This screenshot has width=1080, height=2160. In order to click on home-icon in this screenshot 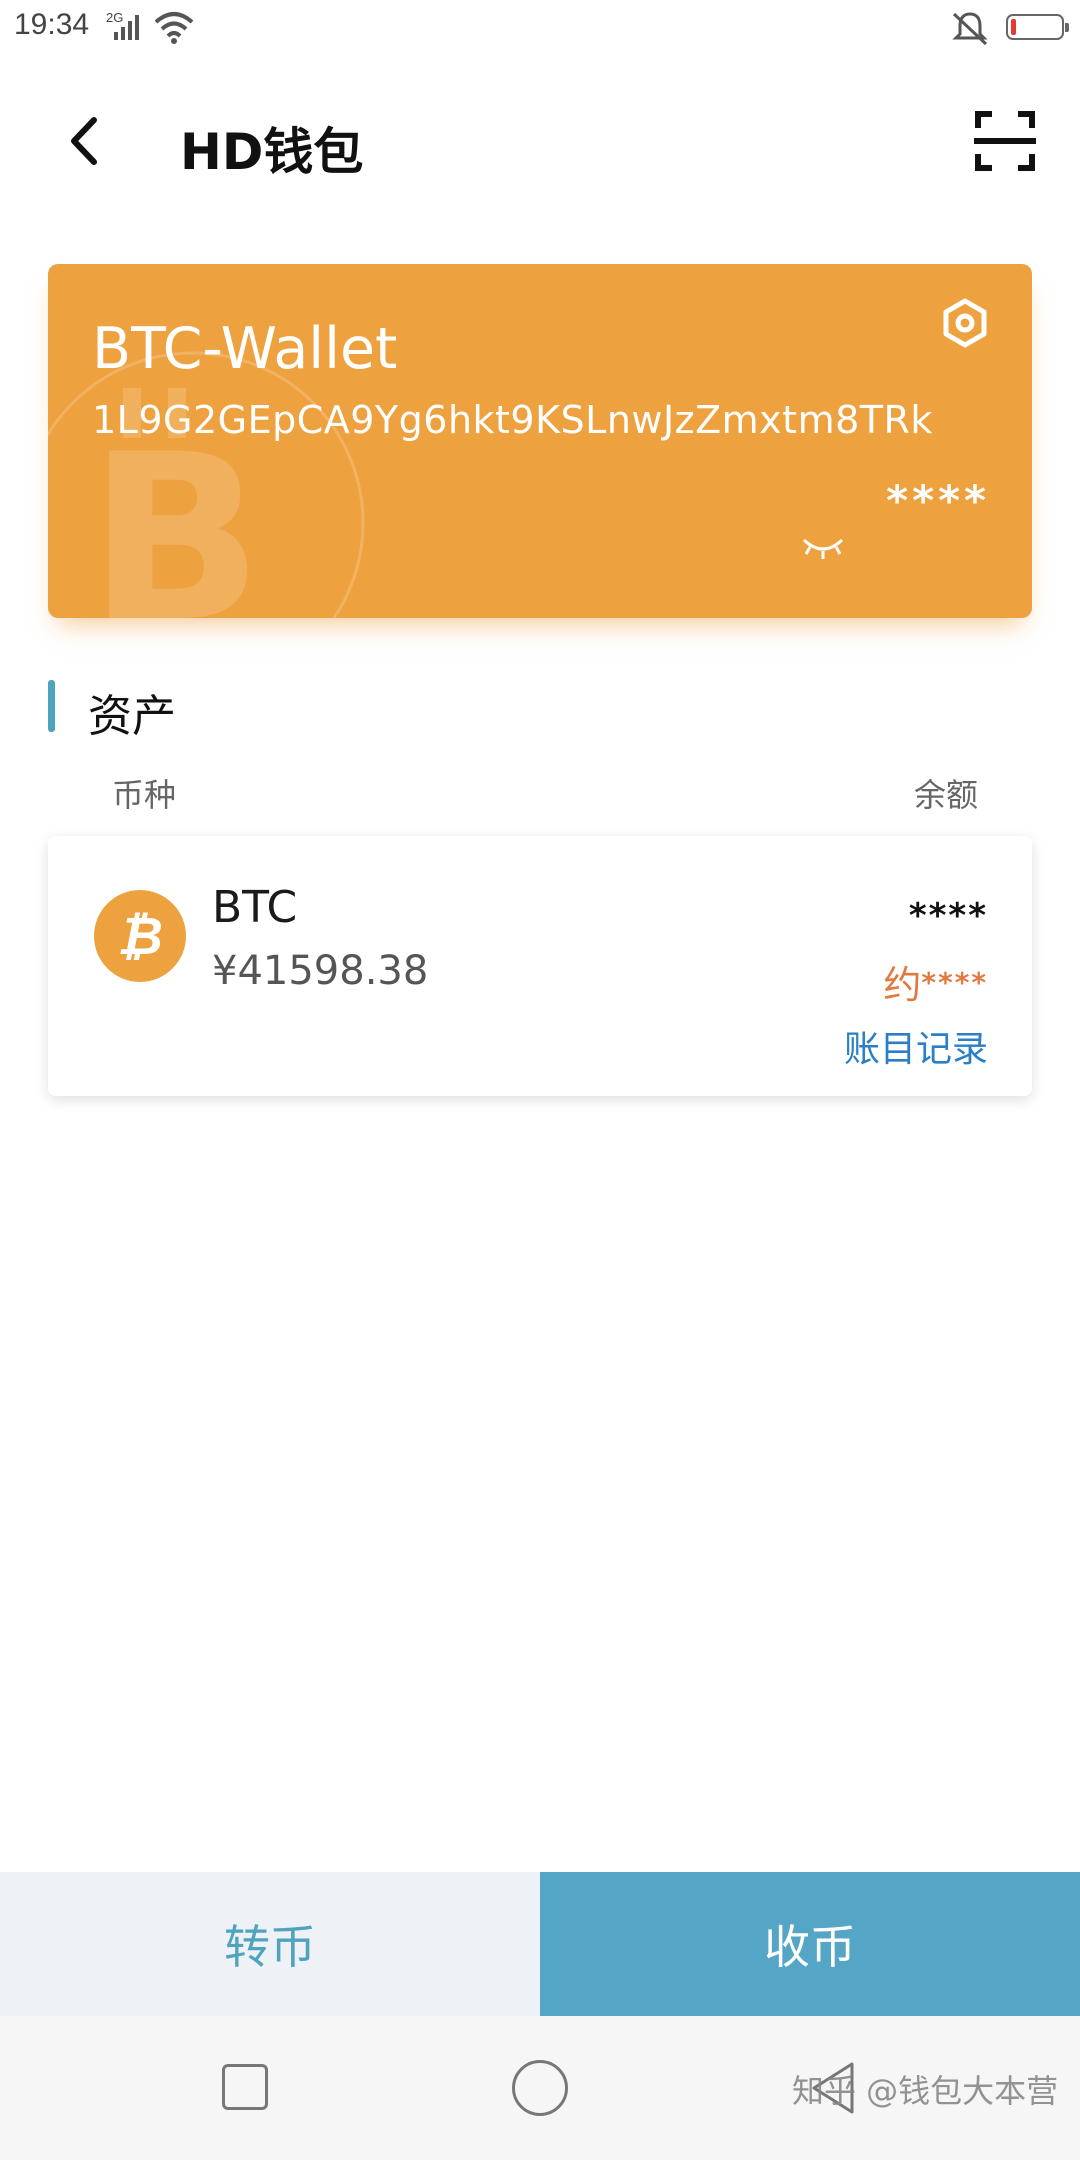, I will do `click(540, 2088)`.